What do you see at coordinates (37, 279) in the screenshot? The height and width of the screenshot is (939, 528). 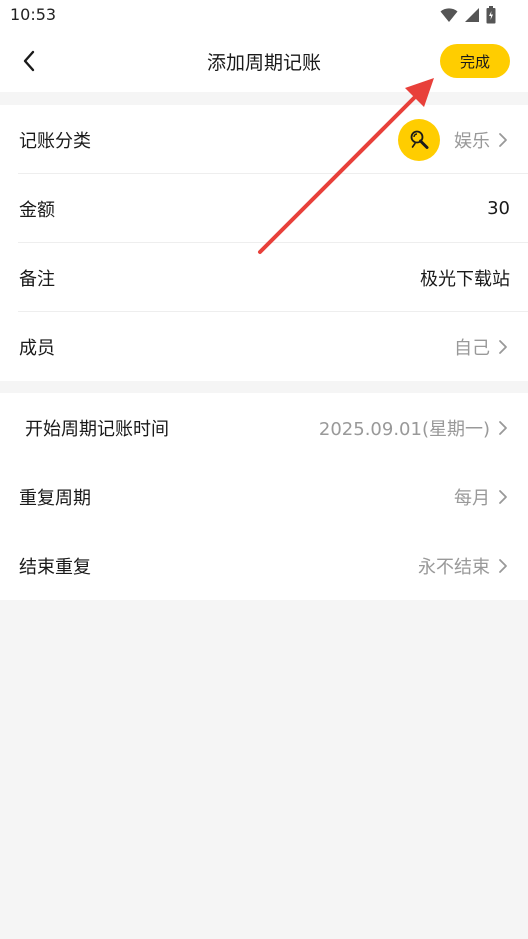 I see `note-label: 备注` at bounding box center [37, 279].